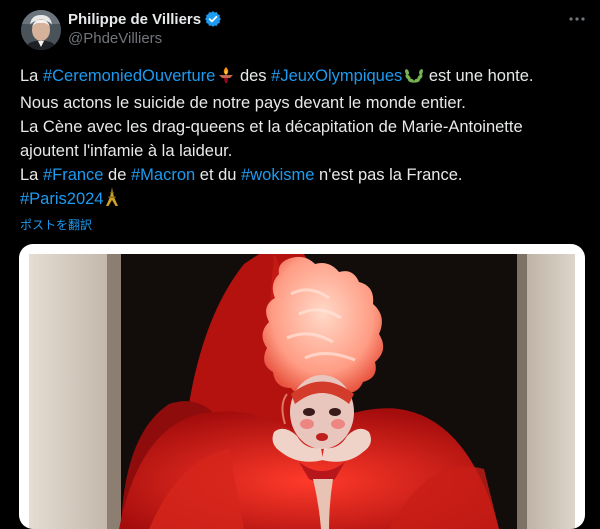 The height and width of the screenshot is (529, 600). What do you see at coordinates (112, 200) in the screenshot?
I see `eiffel-tower-emoji-icon` at bounding box center [112, 200].